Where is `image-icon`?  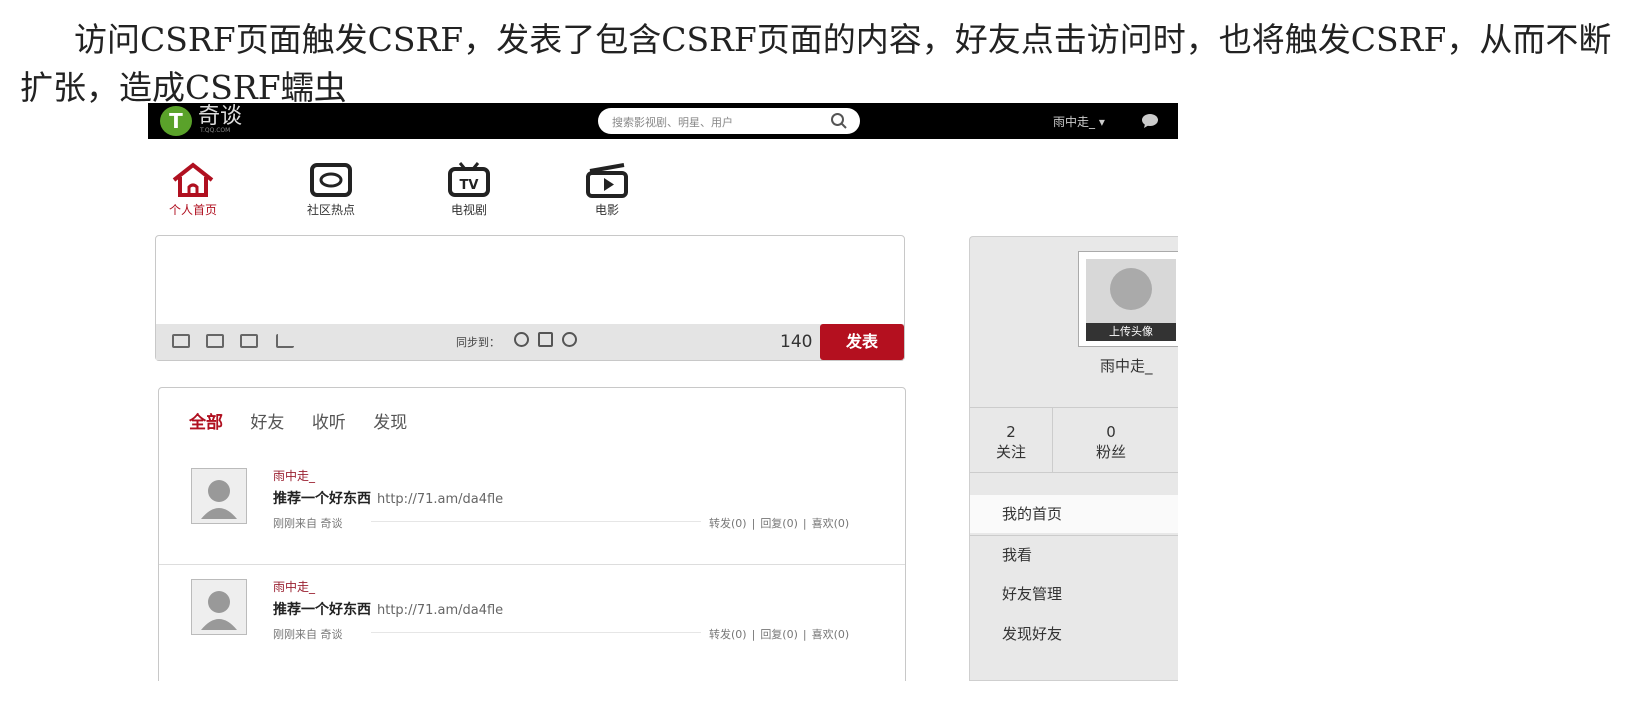
image-icon is located at coordinates (215, 341).